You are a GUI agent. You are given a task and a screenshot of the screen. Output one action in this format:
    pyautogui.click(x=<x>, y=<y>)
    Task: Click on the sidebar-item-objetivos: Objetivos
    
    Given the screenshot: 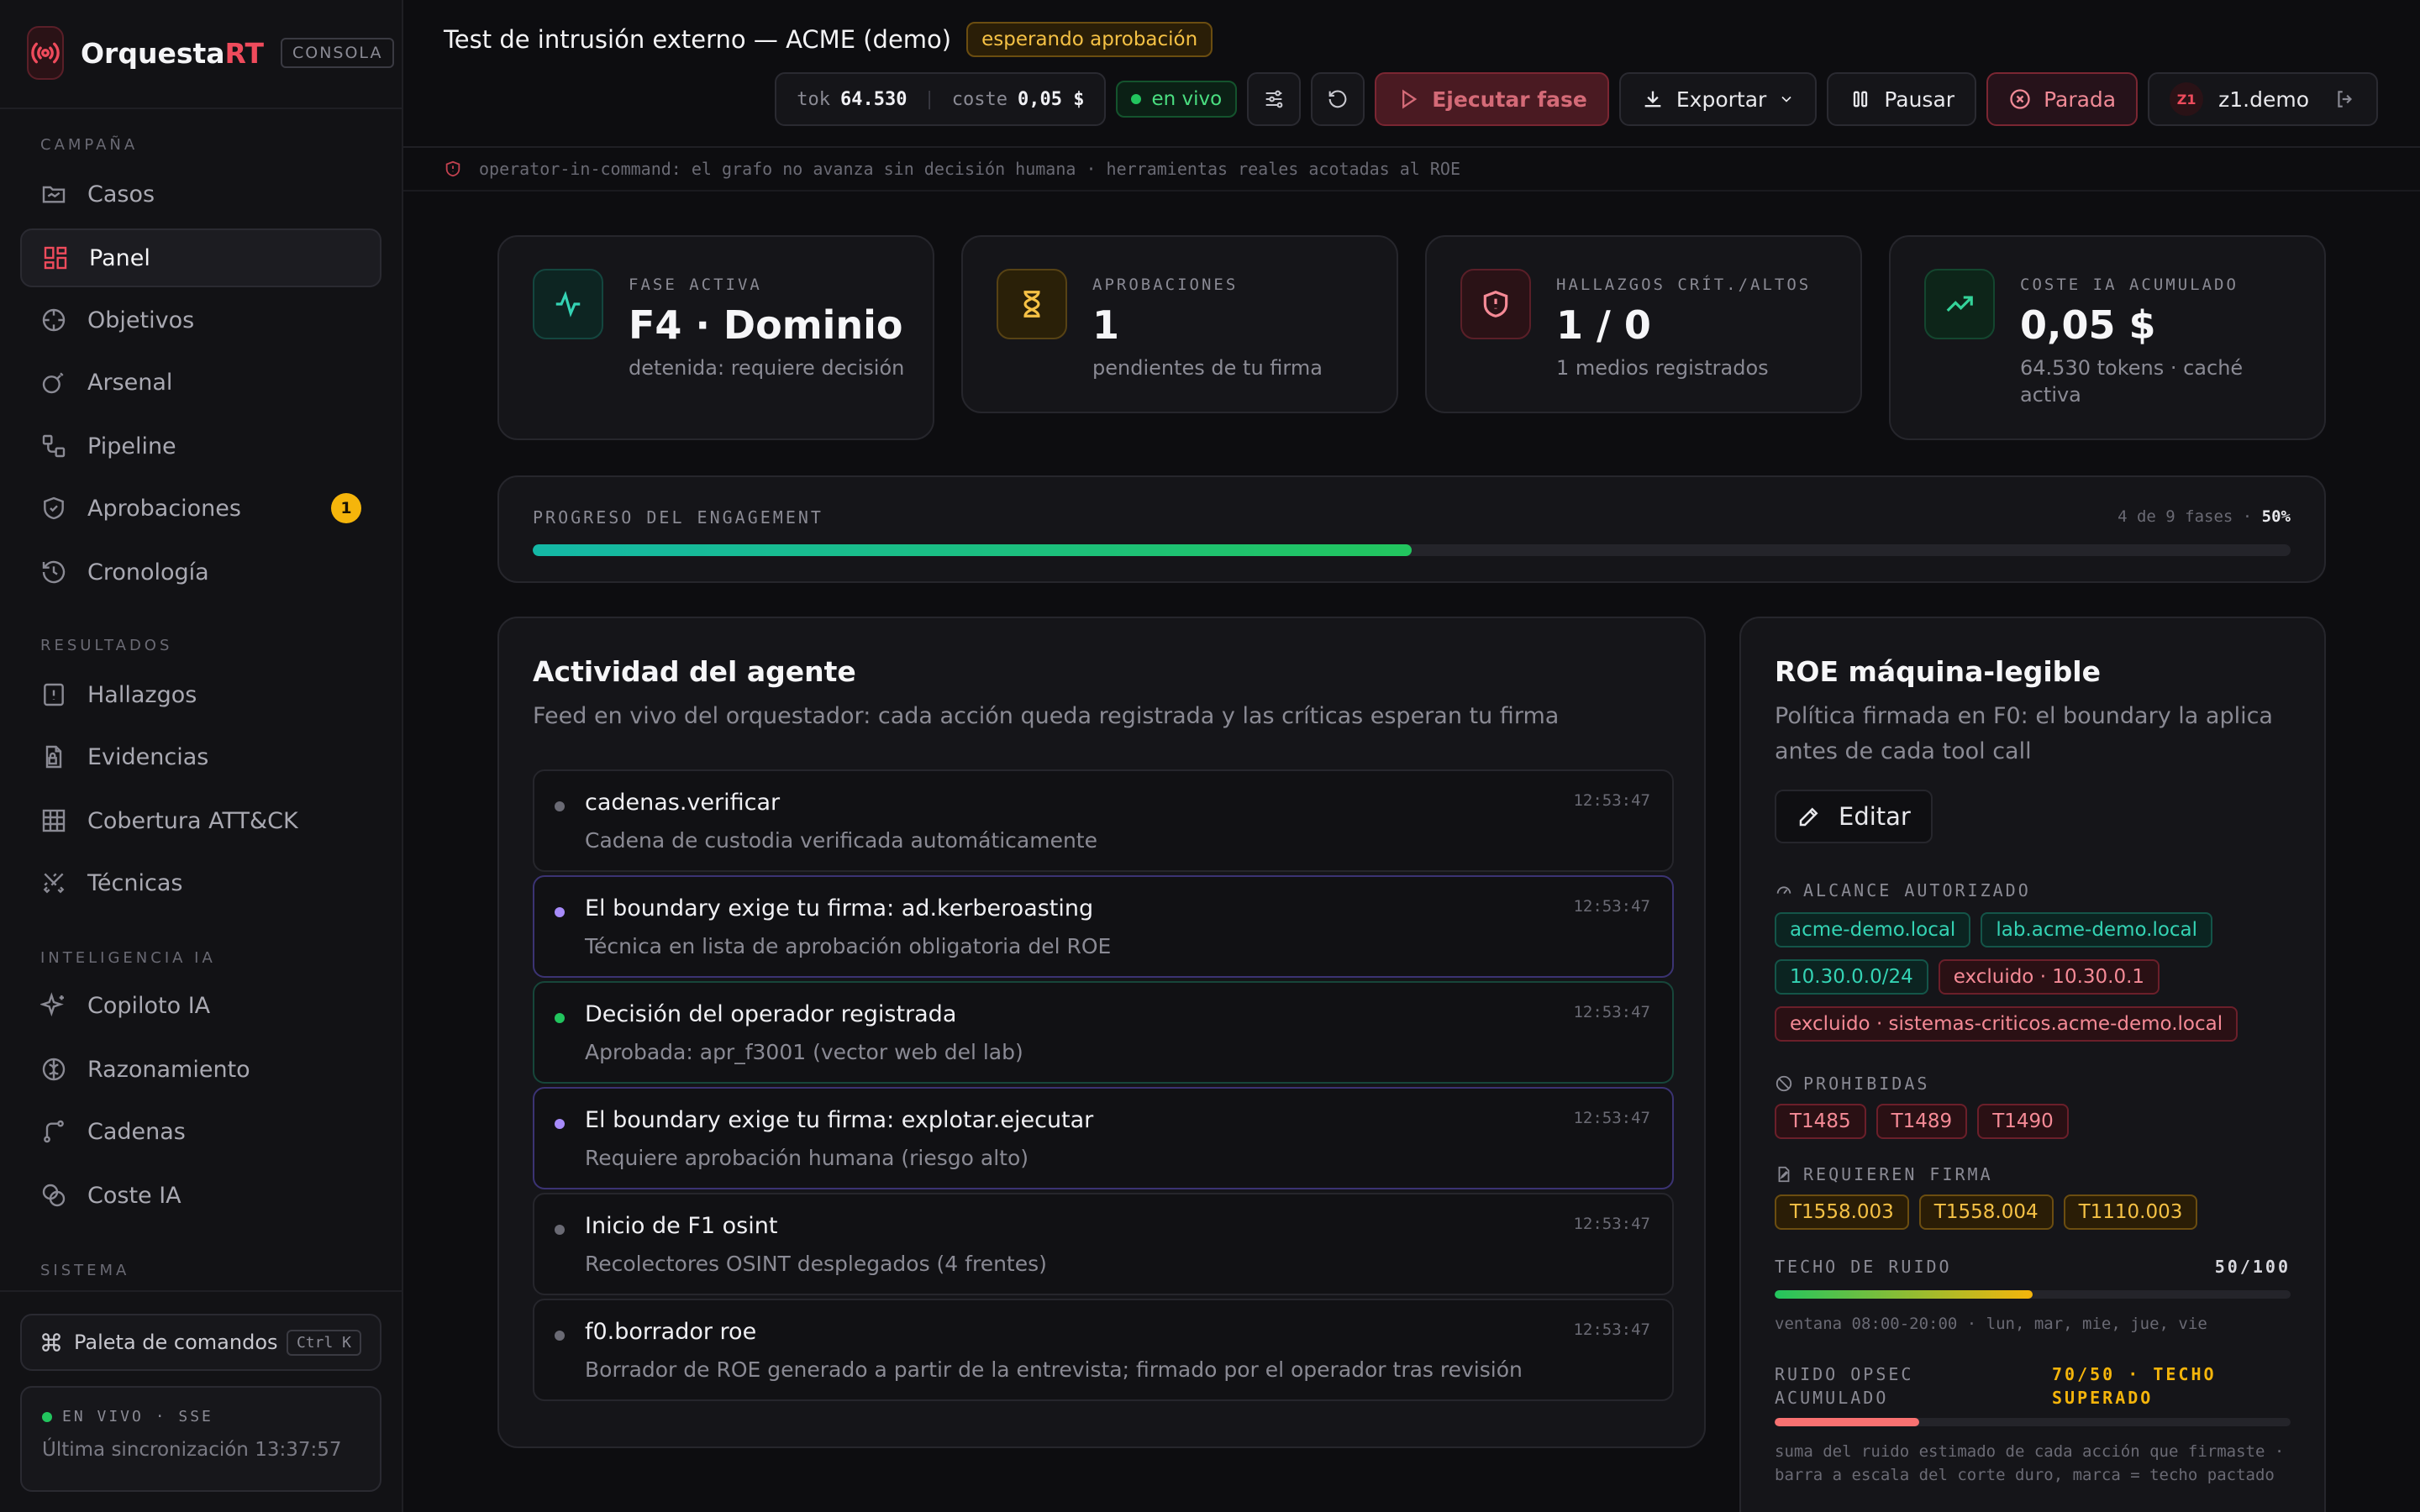 What is the action you would take?
    pyautogui.click(x=200, y=320)
    